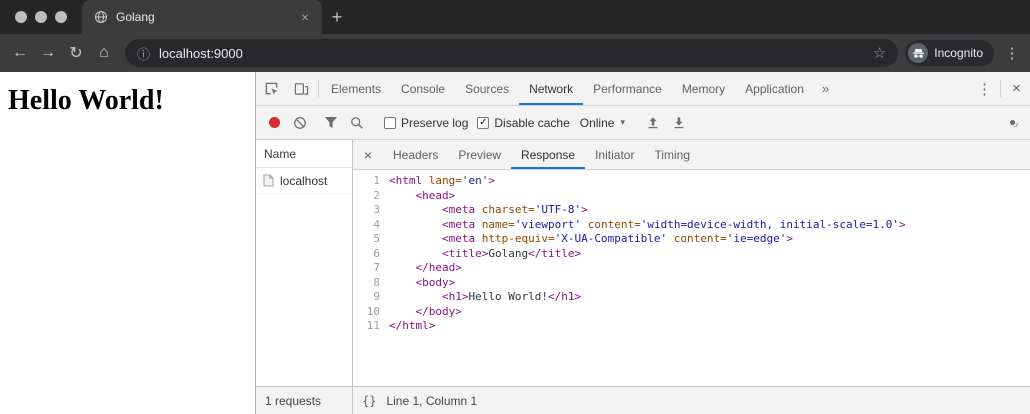 This screenshot has height=414, width=1030. I want to click on bookmark-star-icon: ☆, so click(879, 53).